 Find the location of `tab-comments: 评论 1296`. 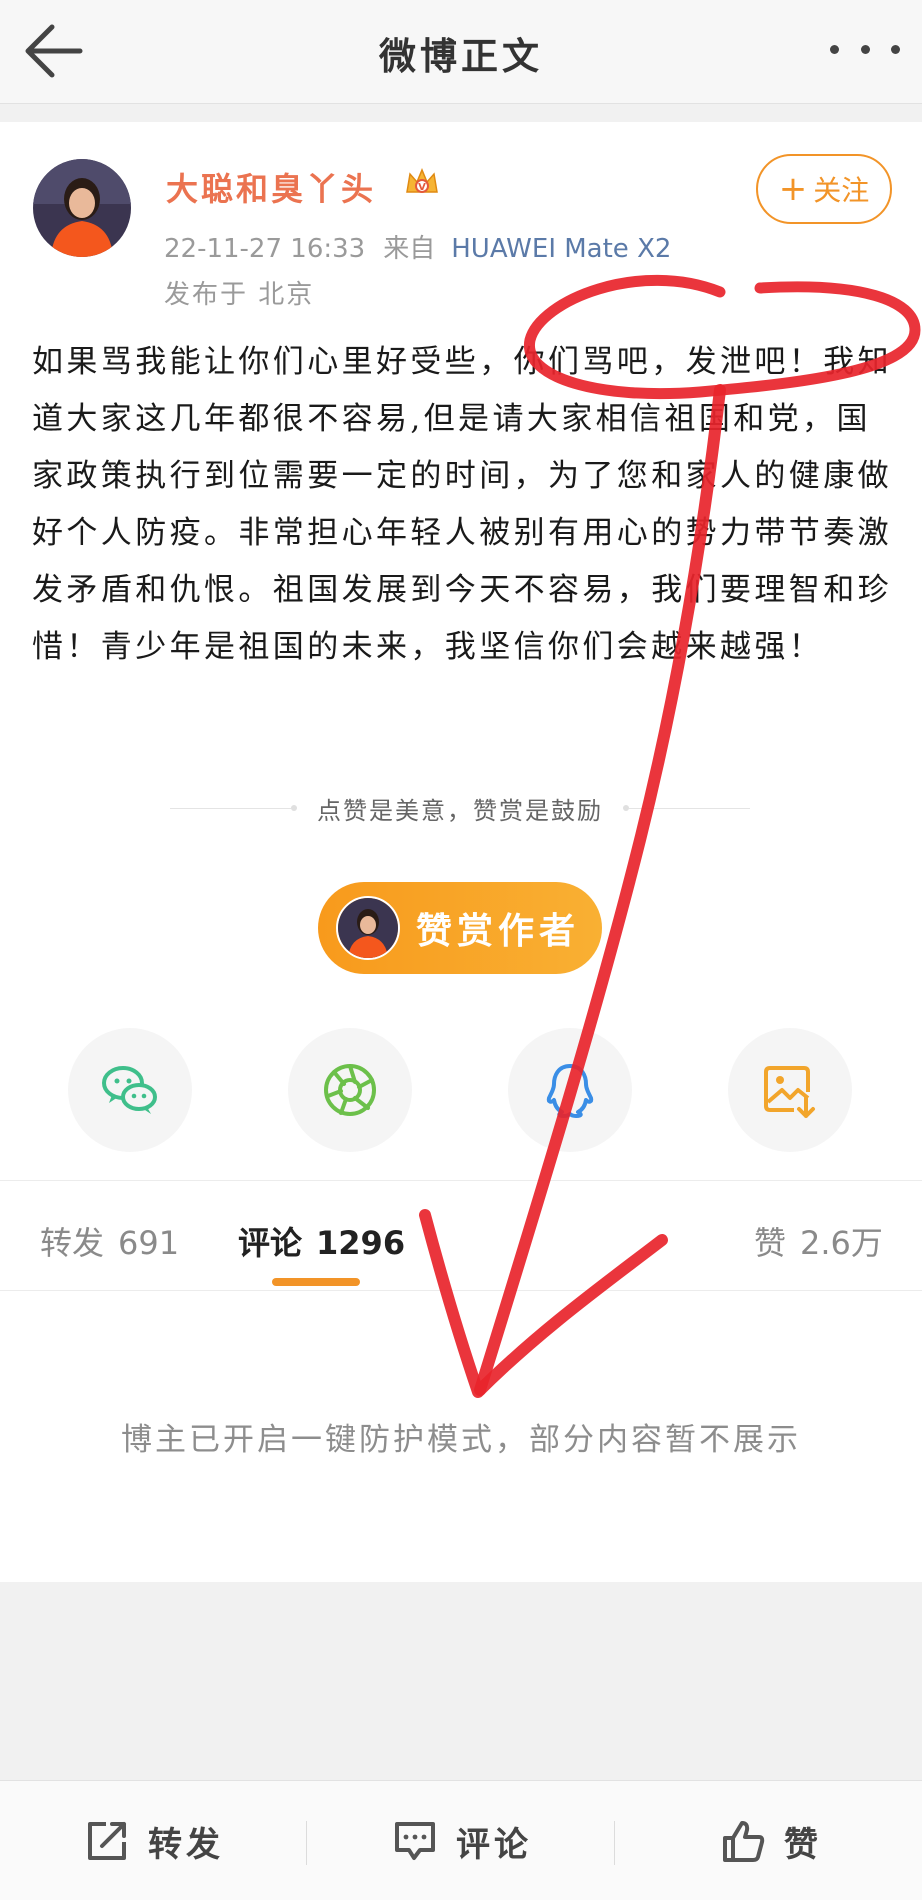

tab-comments: 评论 1296 is located at coordinates (321, 1241).